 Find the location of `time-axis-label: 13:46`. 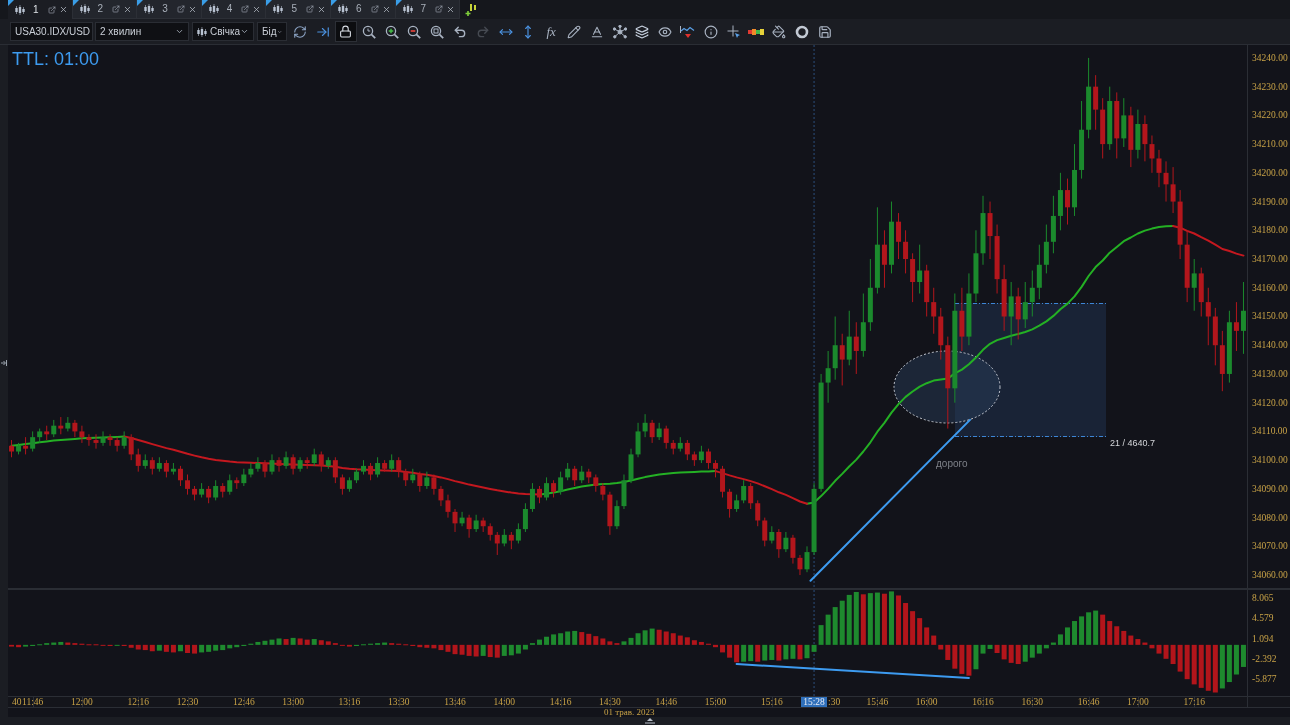

time-axis-label: 13:46 is located at coordinates (455, 702).